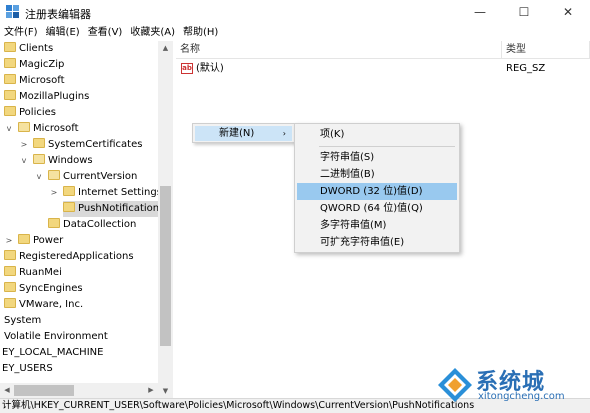 This screenshot has height=413, width=590. Describe the element at coordinates (28, 49) in the screenshot. I see `tree-item: Clients` at that location.